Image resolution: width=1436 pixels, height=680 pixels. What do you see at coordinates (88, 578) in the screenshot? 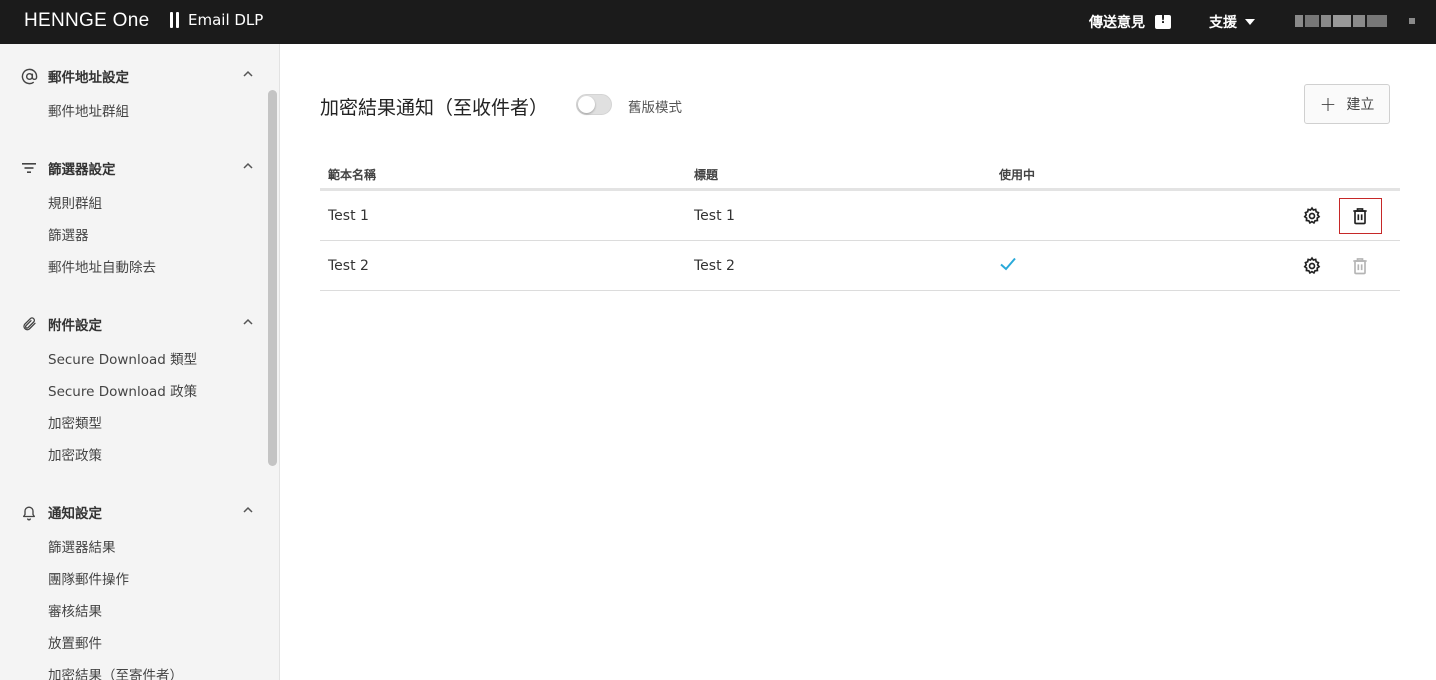
I see `sidebar-item-team-mail-ops: 團隊郵件操作` at bounding box center [88, 578].